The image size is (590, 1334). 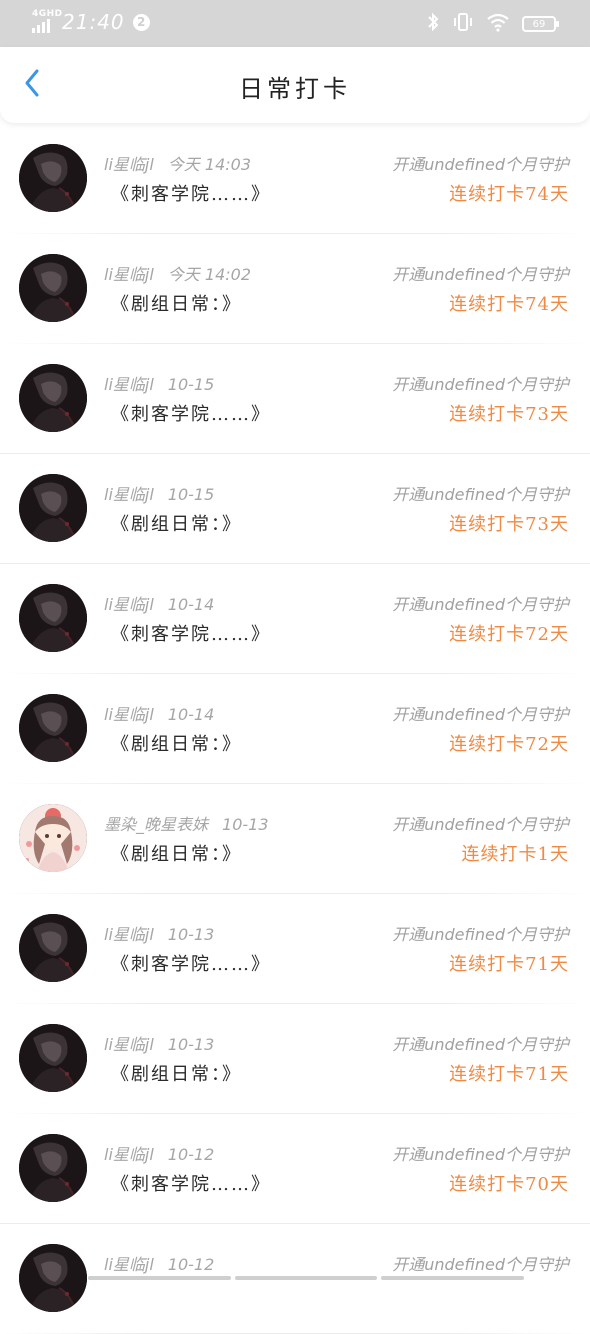 I want to click on header: 日常打卡, so click(x=295, y=85).